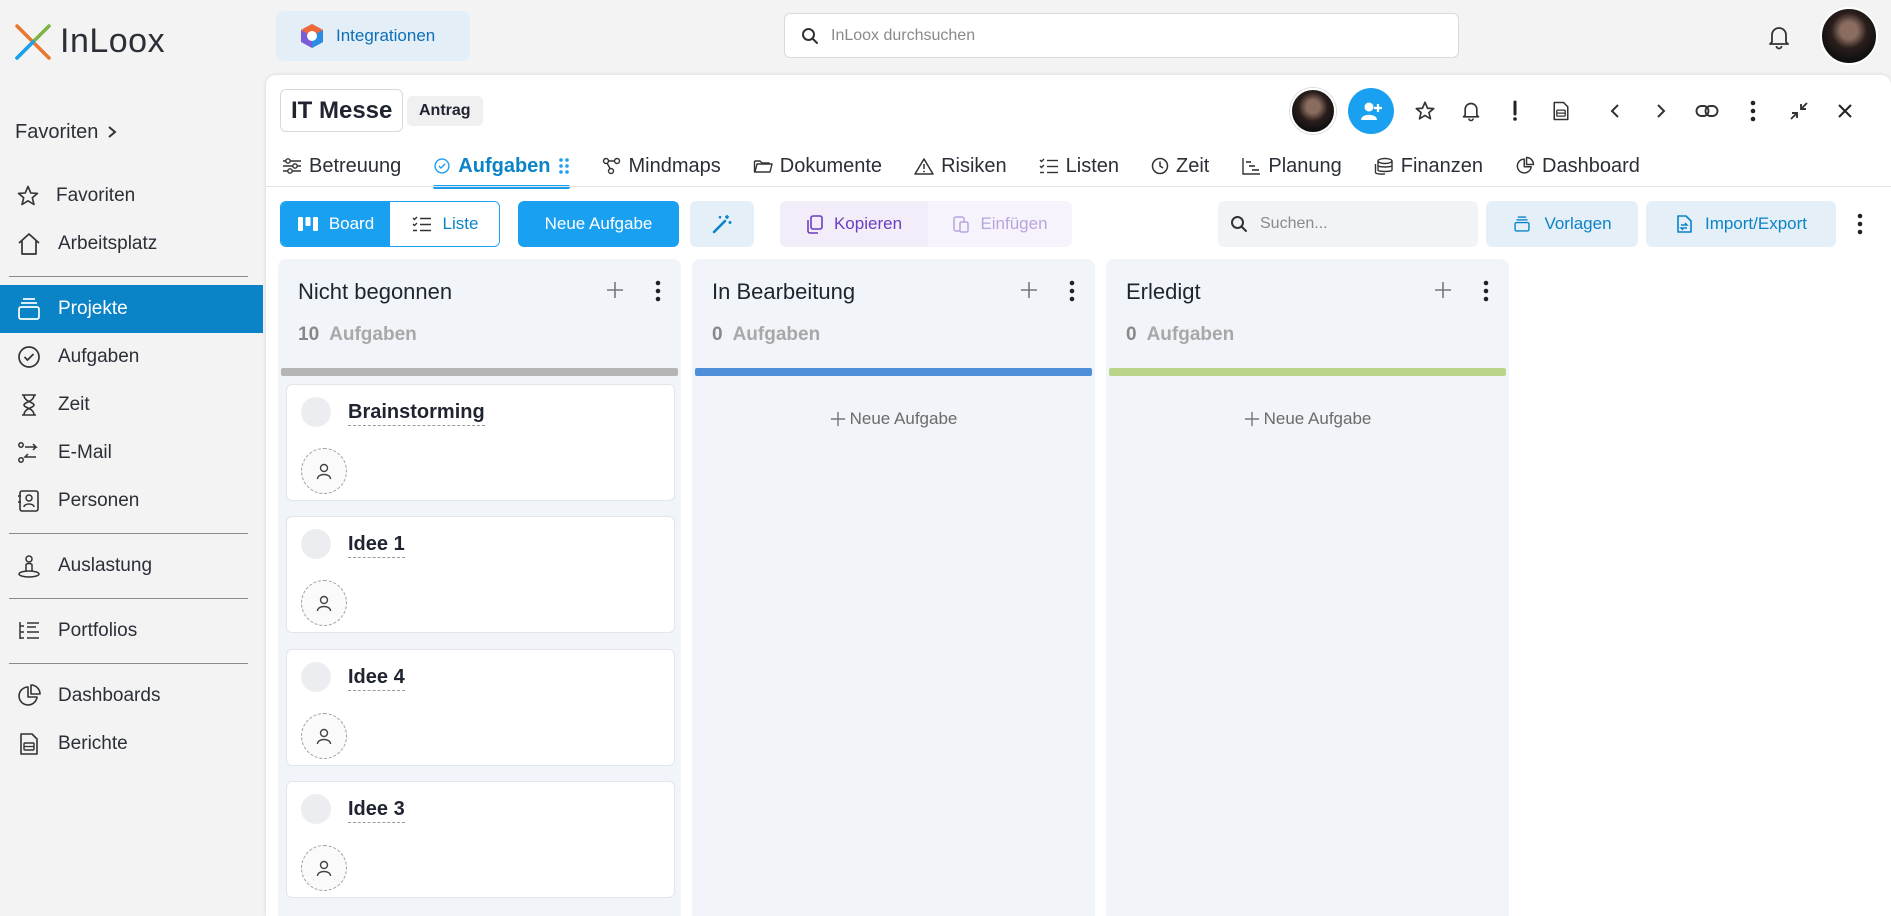  Describe the element at coordinates (131, 357) in the screenshot. I see `sidebar-item-aufgaben: Aufgaben` at that location.